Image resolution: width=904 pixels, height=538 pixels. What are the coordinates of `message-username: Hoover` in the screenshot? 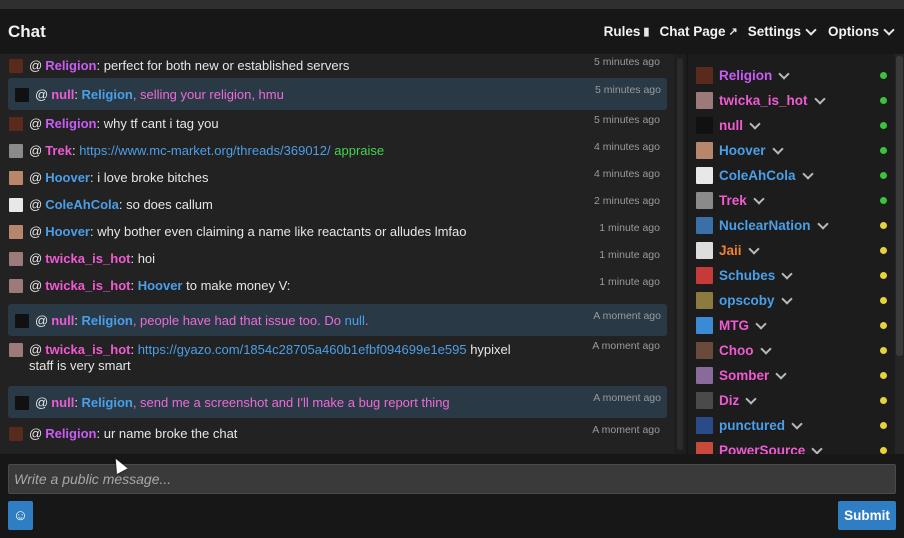 It's located at (67, 177).